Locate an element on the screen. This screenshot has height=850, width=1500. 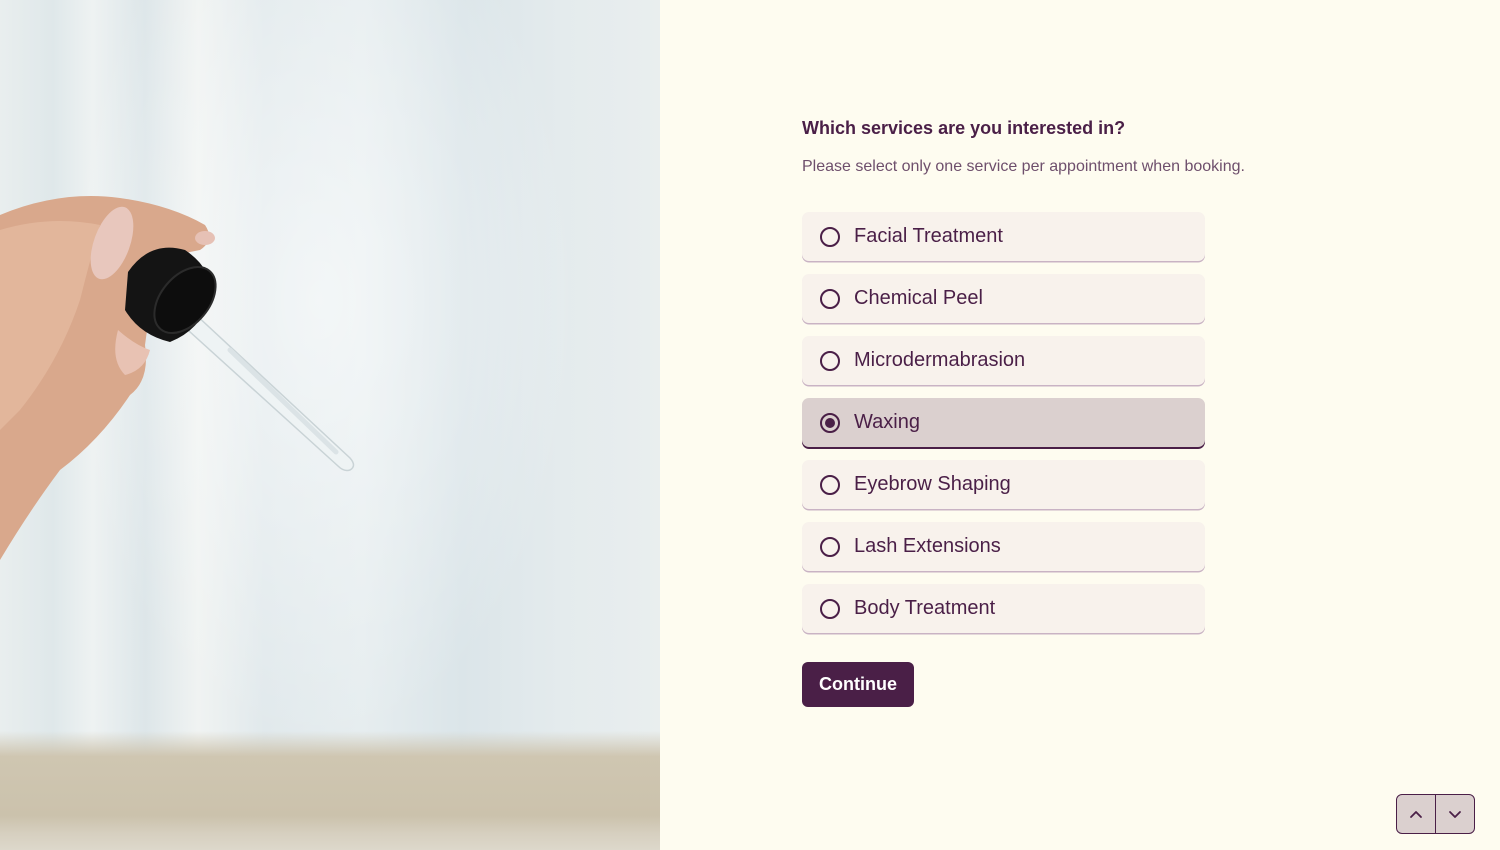
option-eyebrow-shaping: Eyebrow Shaping is located at coordinates (1003, 484).